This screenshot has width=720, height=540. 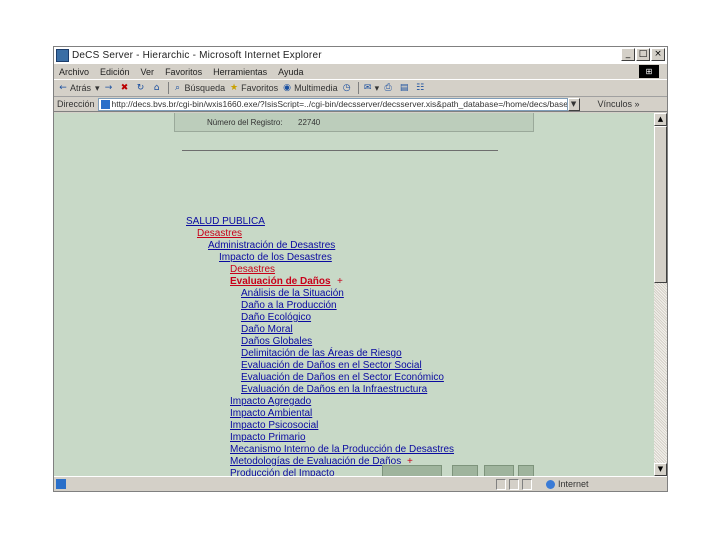 I want to click on tree-item: Impacto Ambiental, so click(x=271, y=413).